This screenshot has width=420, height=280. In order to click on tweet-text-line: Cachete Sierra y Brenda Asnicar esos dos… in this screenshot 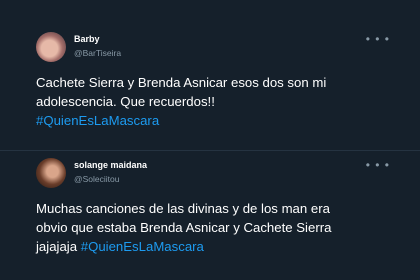, I will do `click(181, 82)`.